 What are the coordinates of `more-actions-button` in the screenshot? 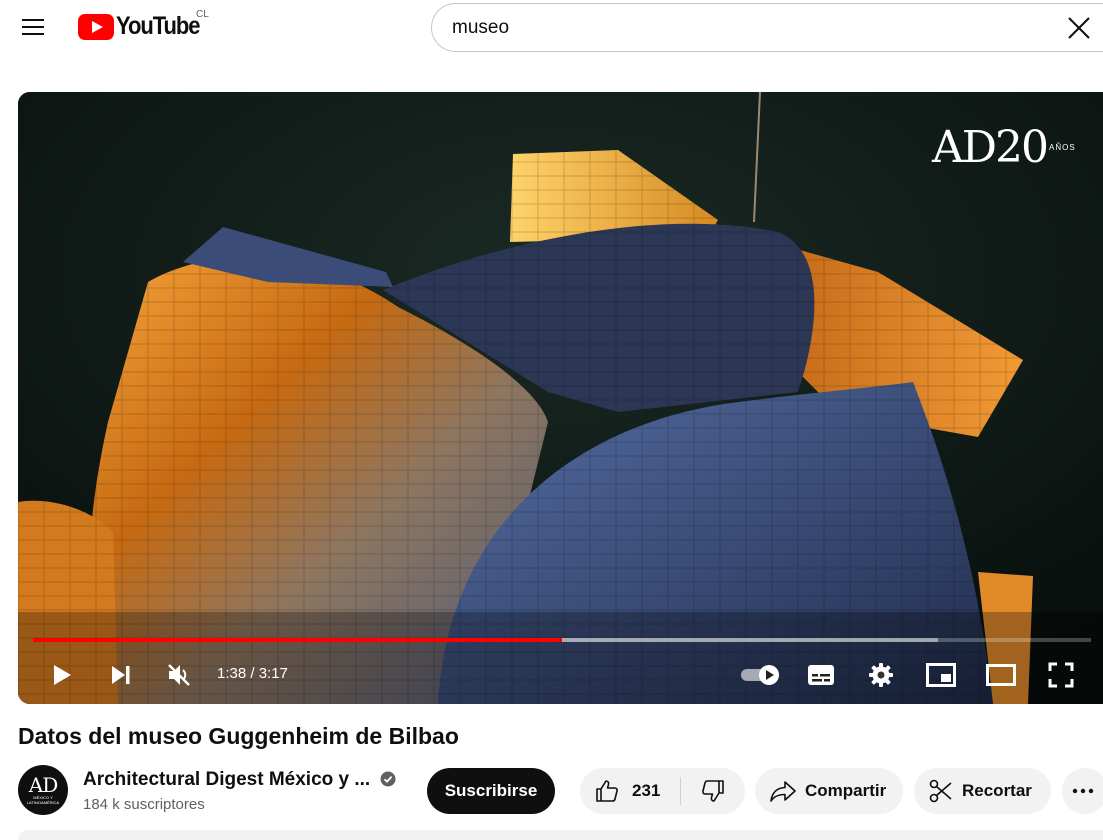 It's located at (1082, 791).